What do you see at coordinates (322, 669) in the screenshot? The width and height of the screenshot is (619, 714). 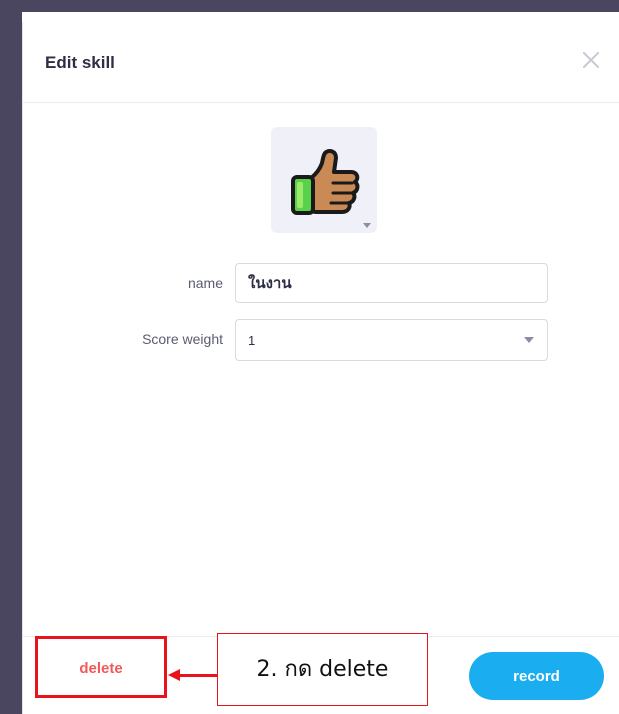 I see `annotation-callout: 2. กด delete` at bounding box center [322, 669].